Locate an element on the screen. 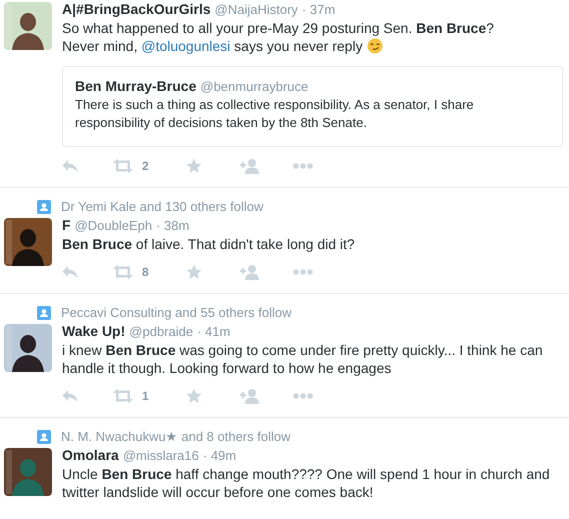  context-text: Peccavi Consulting and 55 others follow is located at coordinates (176, 312).